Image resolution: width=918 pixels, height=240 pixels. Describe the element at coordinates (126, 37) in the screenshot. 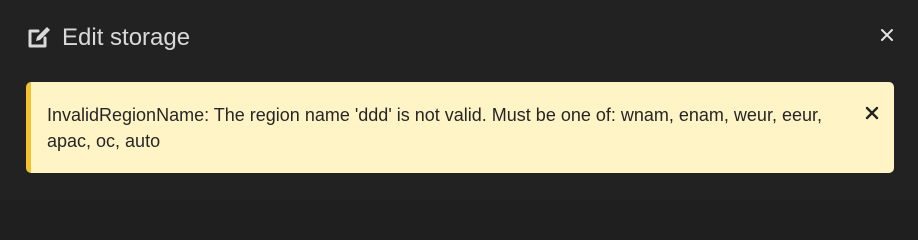

I see `dialog-title: Edit storage` at that location.